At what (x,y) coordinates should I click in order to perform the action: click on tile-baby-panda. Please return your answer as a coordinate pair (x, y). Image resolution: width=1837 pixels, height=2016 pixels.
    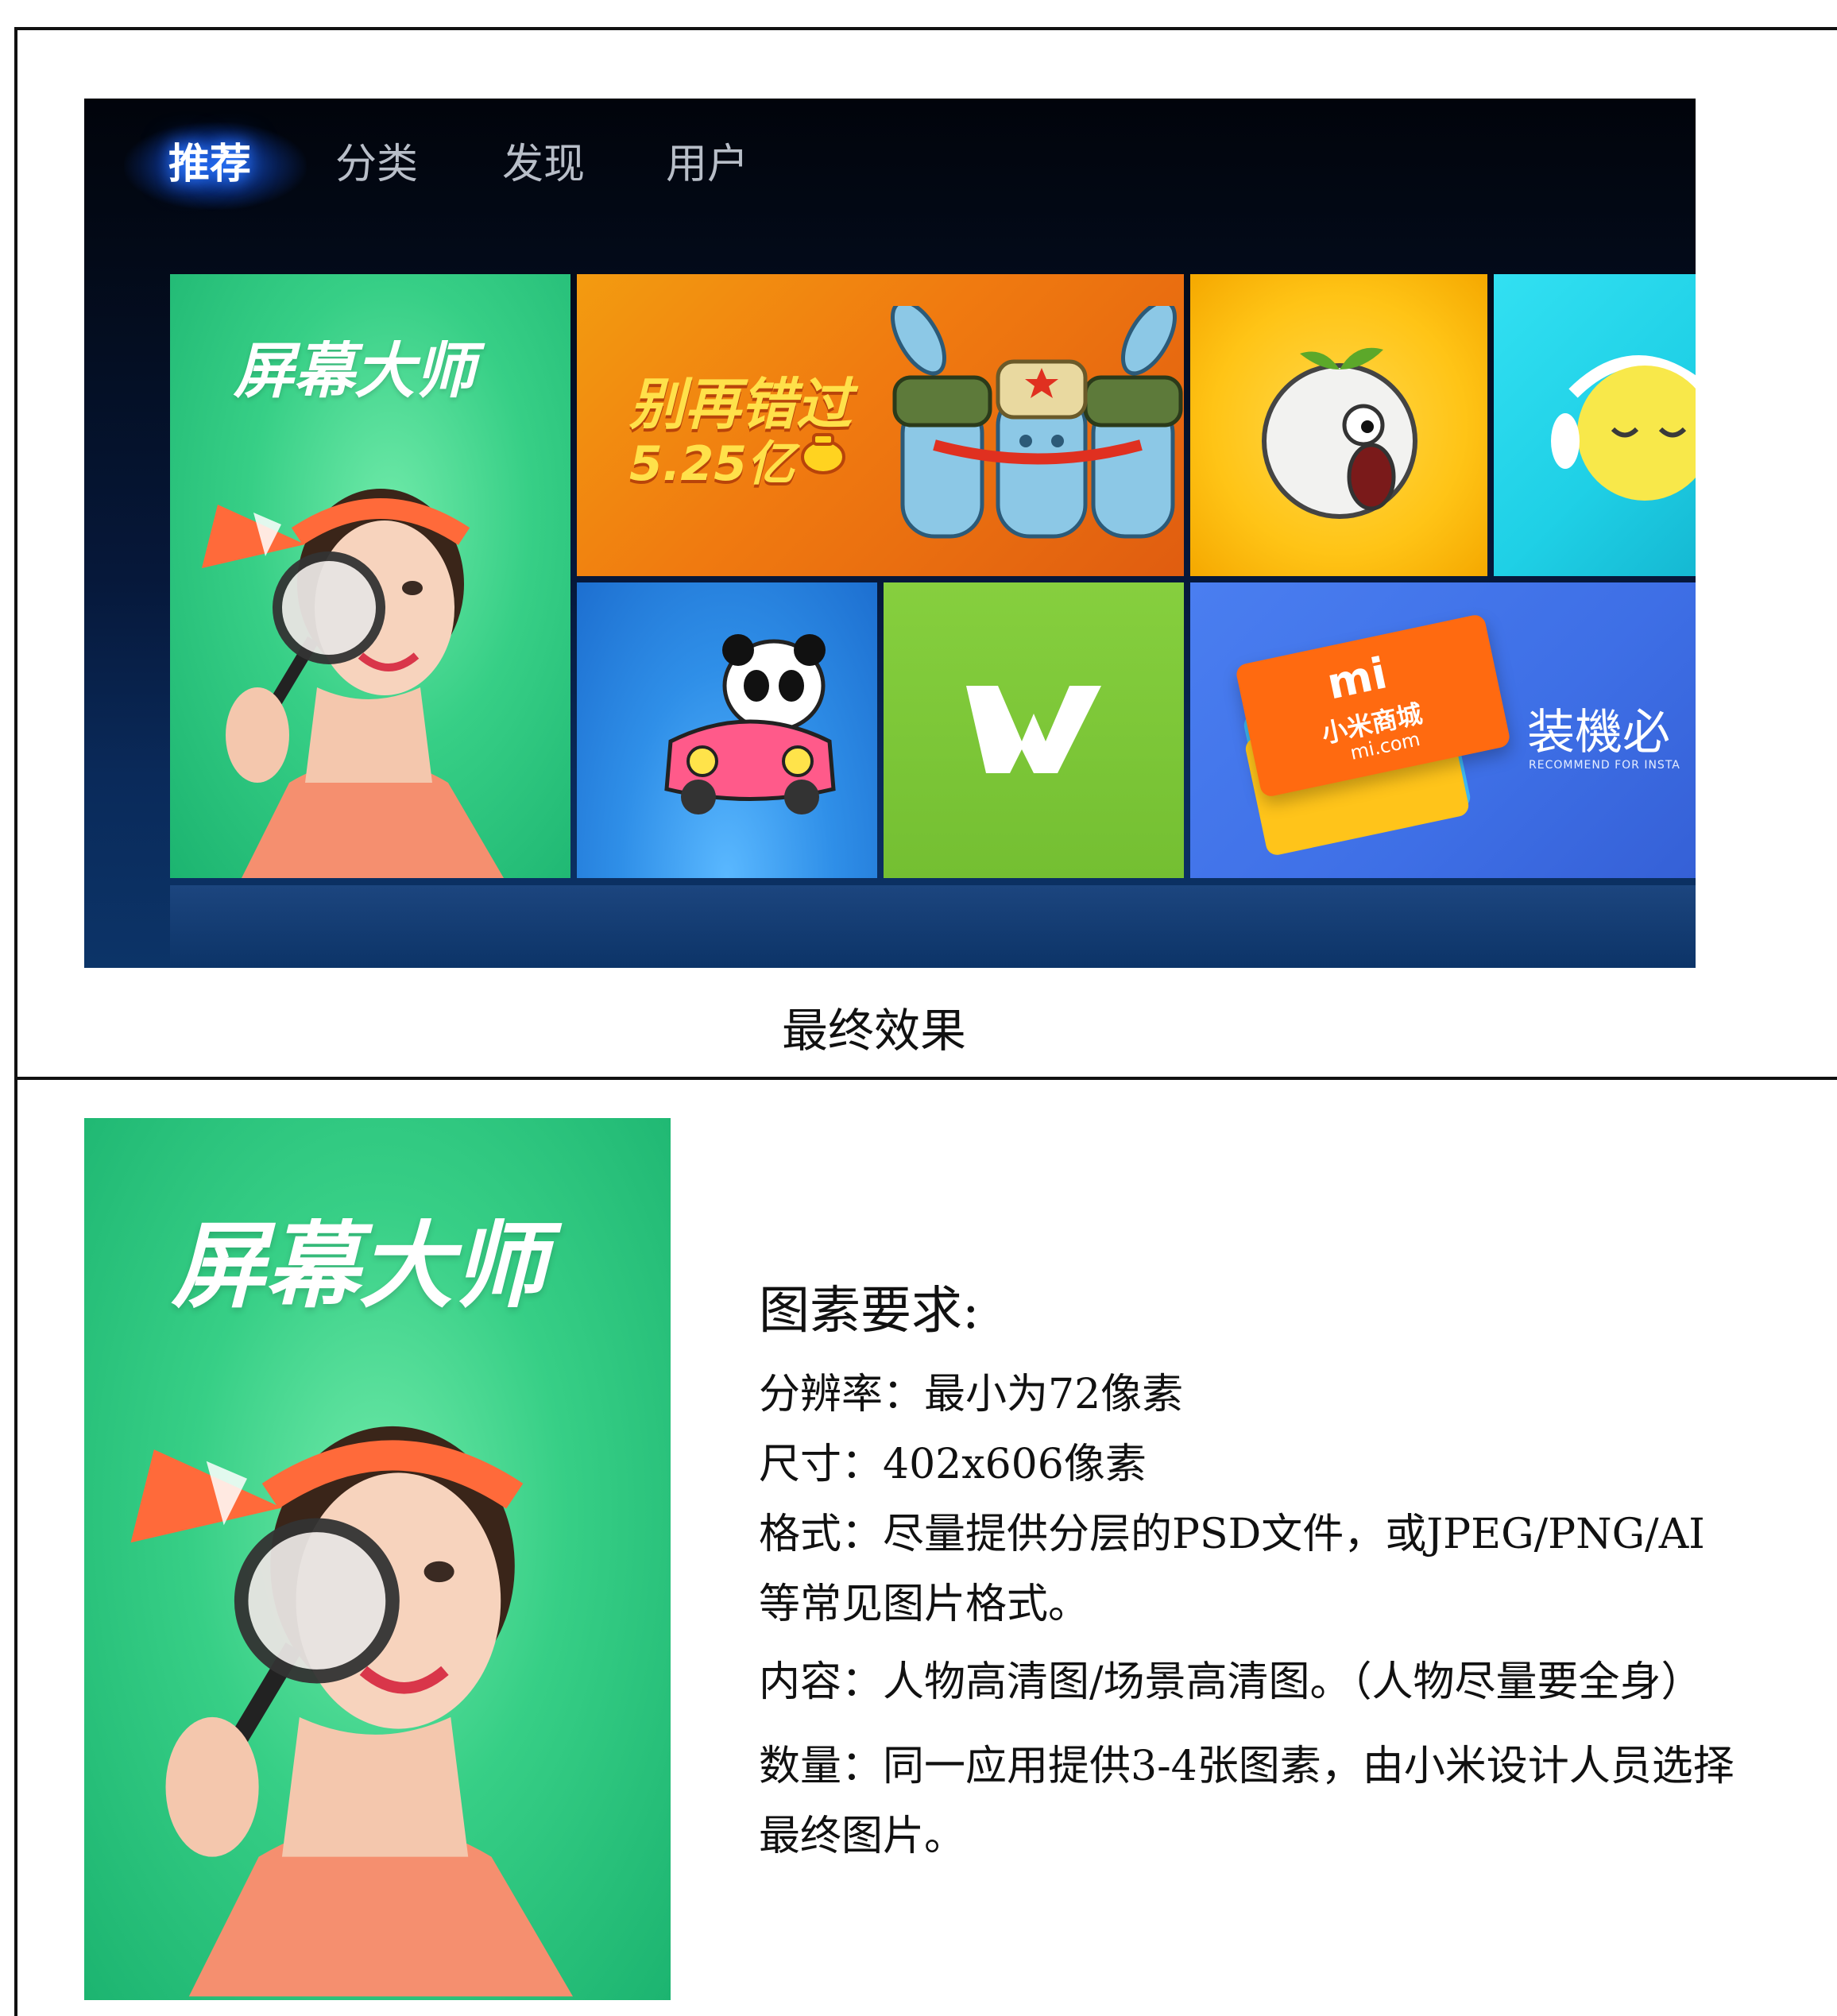
    Looking at the image, I should click on (727, 730).